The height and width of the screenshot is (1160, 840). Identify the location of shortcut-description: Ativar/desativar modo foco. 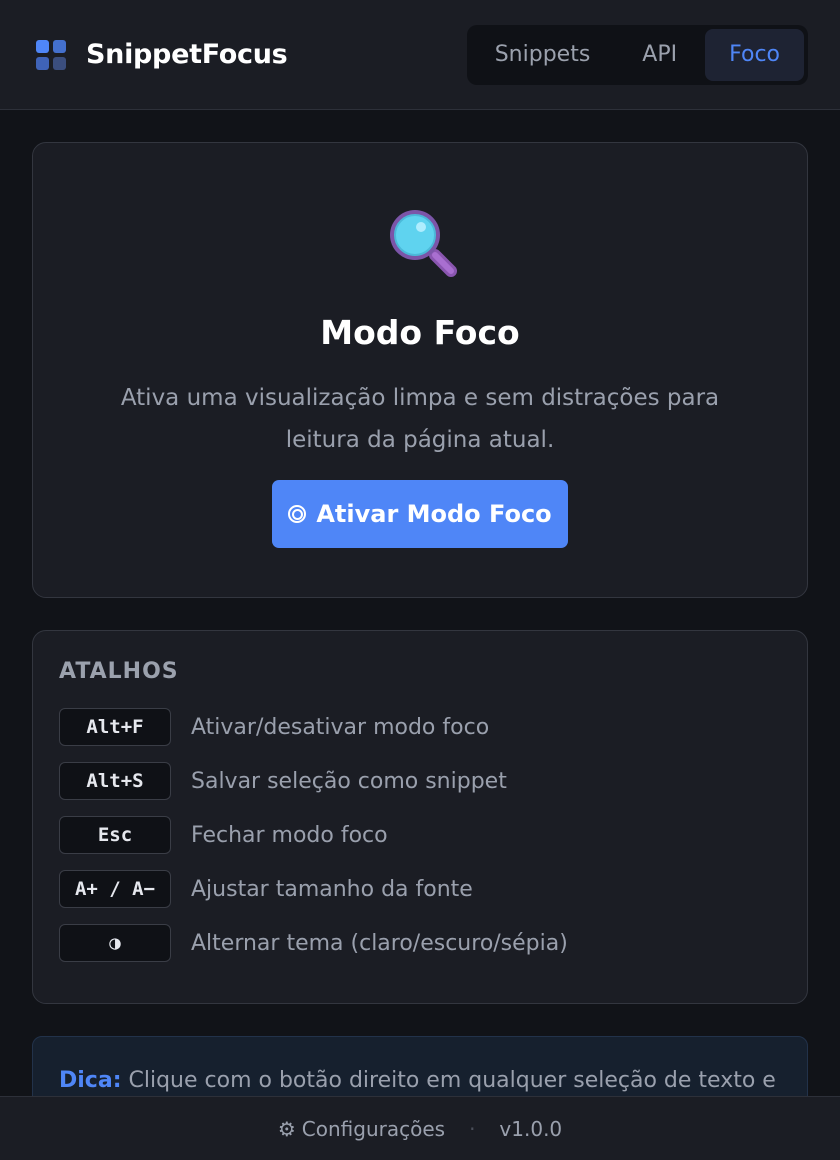
(340, 727).